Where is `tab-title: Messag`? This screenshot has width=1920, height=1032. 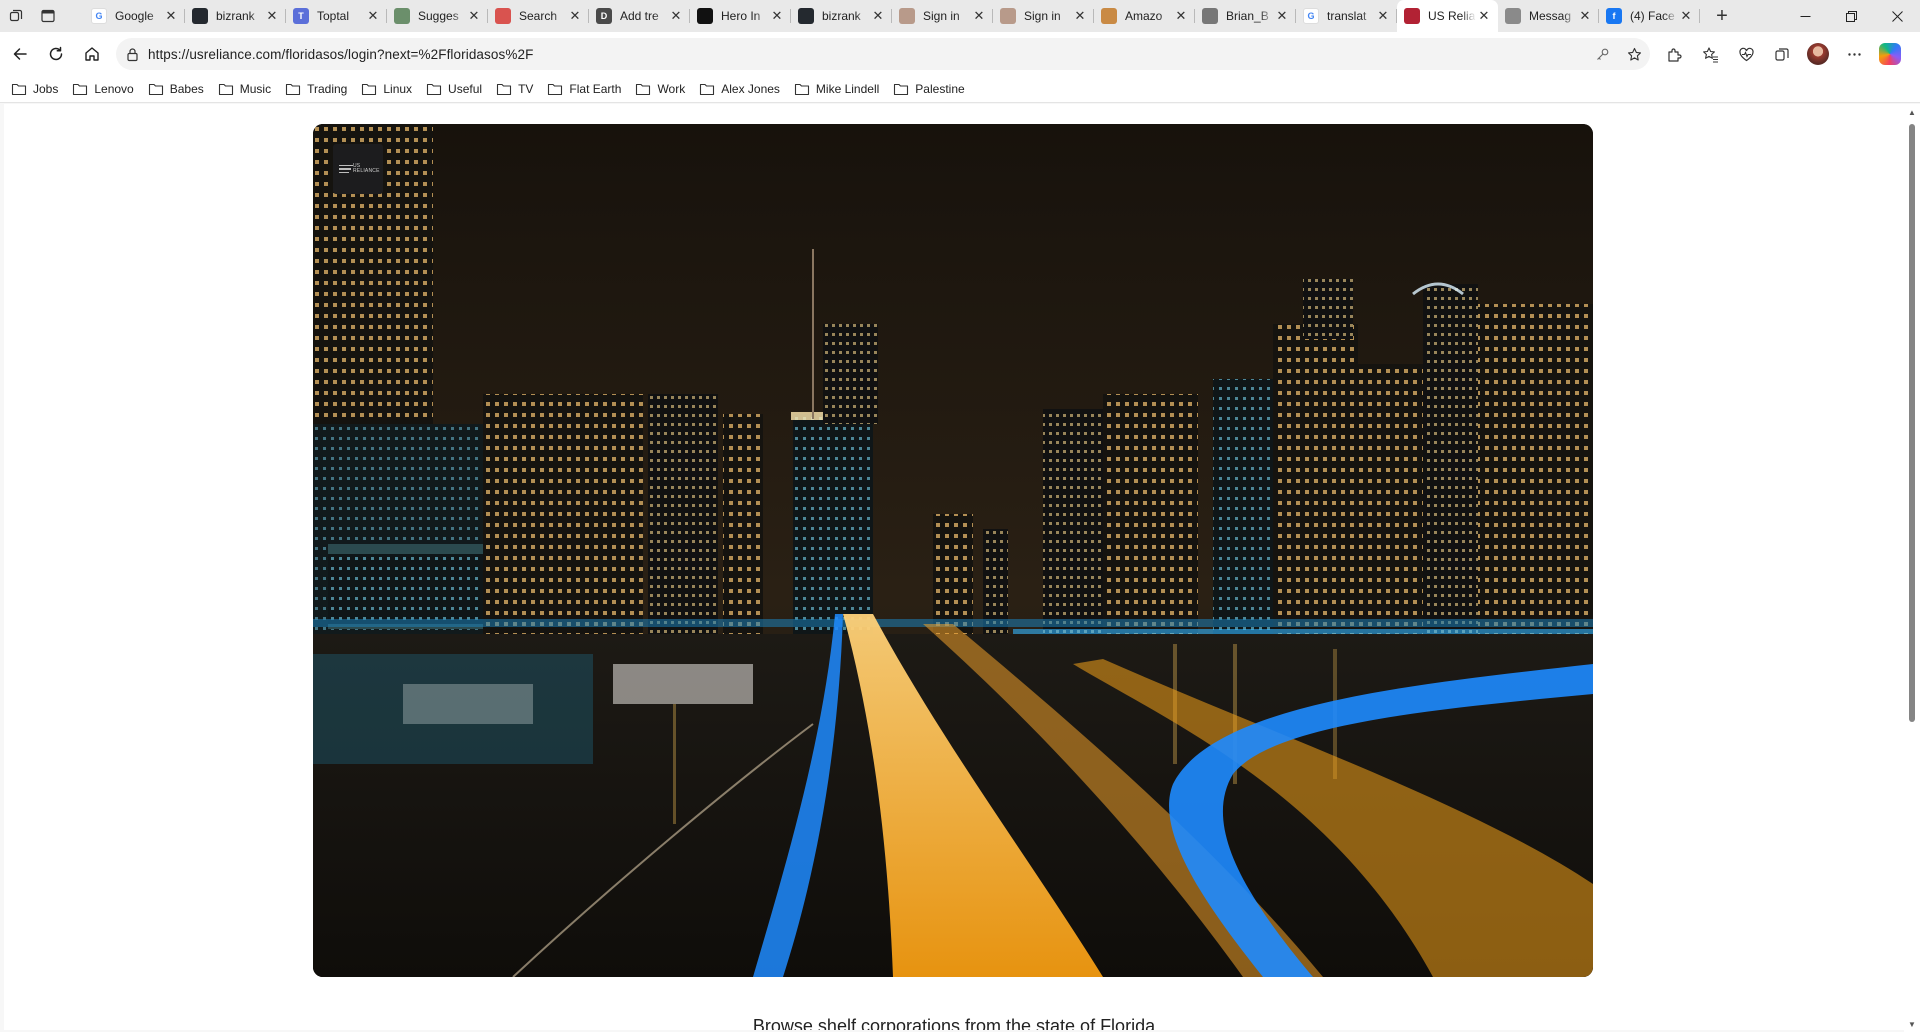
tab-title: Messag is located at coordinates (1550, 16).